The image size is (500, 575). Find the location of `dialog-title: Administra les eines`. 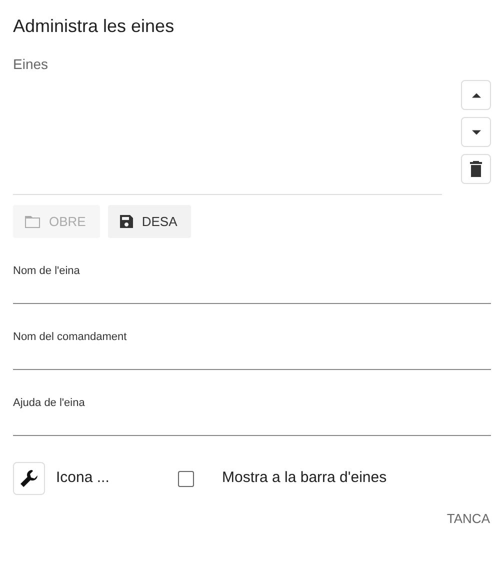

dialog-title: Administra les eines is located at coordinates (94, 26).